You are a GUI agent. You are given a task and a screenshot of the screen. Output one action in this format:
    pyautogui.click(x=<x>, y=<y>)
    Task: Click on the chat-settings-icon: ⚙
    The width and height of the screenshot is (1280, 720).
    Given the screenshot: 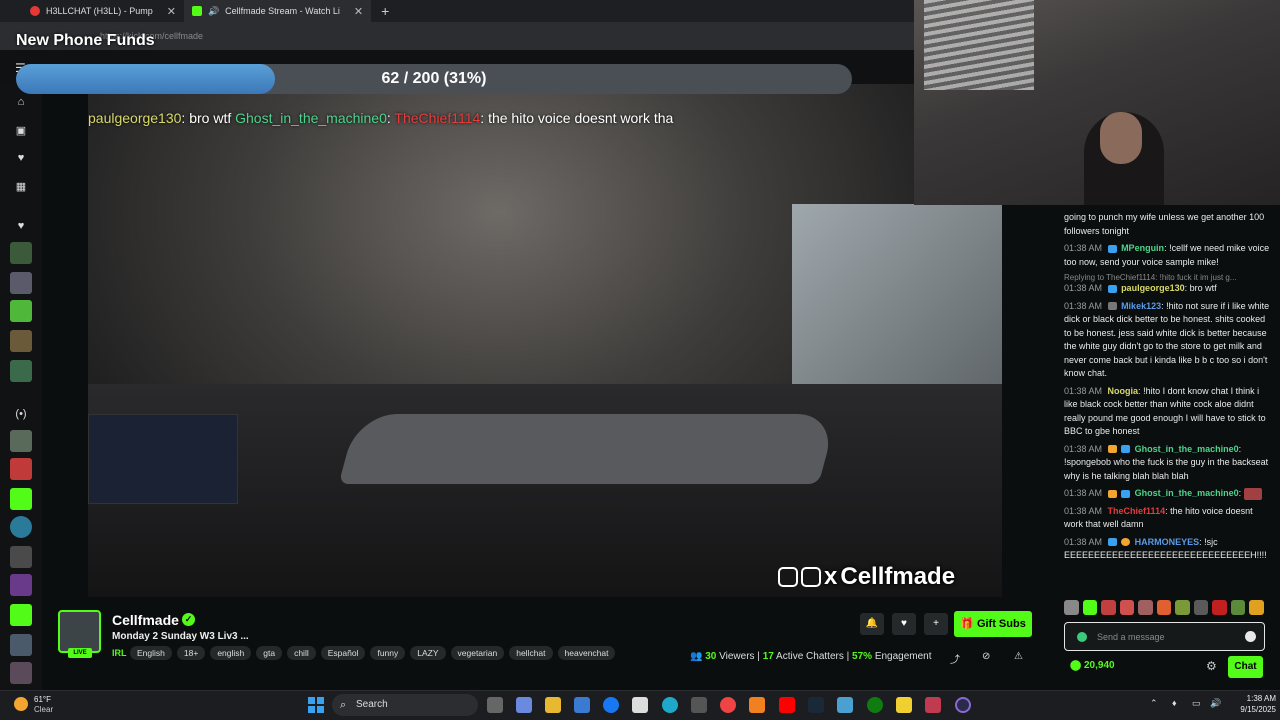 What is the action you would take?
    pyautogui.click(x=1211, y=666)
    